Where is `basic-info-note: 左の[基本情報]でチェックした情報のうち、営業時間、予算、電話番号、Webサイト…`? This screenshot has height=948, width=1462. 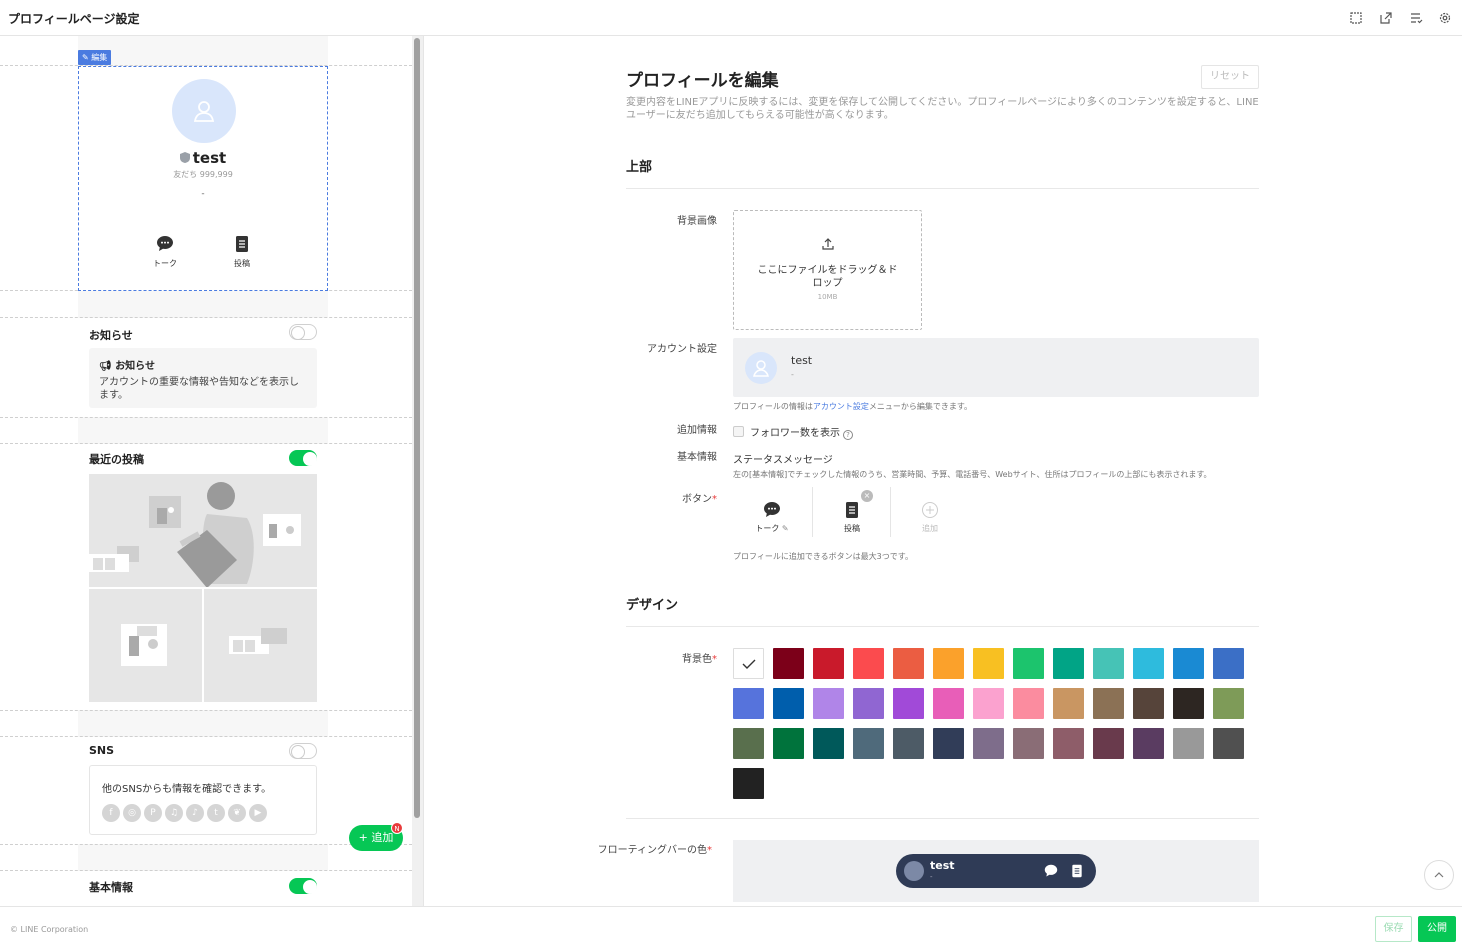
basic-info-note: 左の[基本情報]でチェックした情報のうち、営業時間、予算、電話番号、Webサイト… is located at coordinates (972, 474).